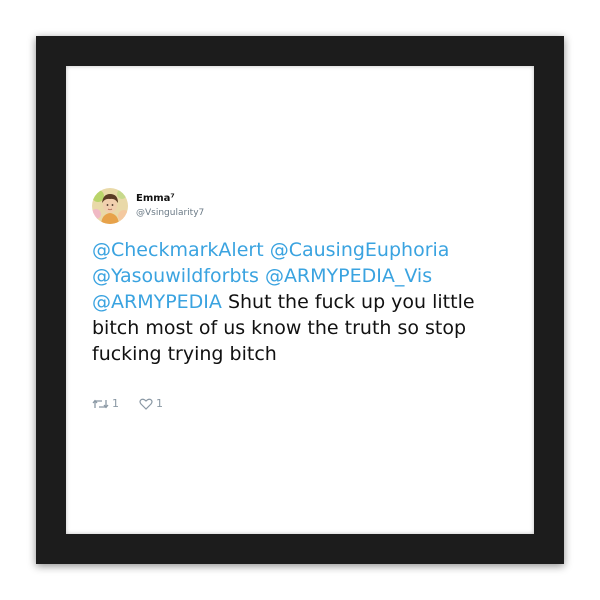  I want to click on like-count: 1, so click(159, 403).